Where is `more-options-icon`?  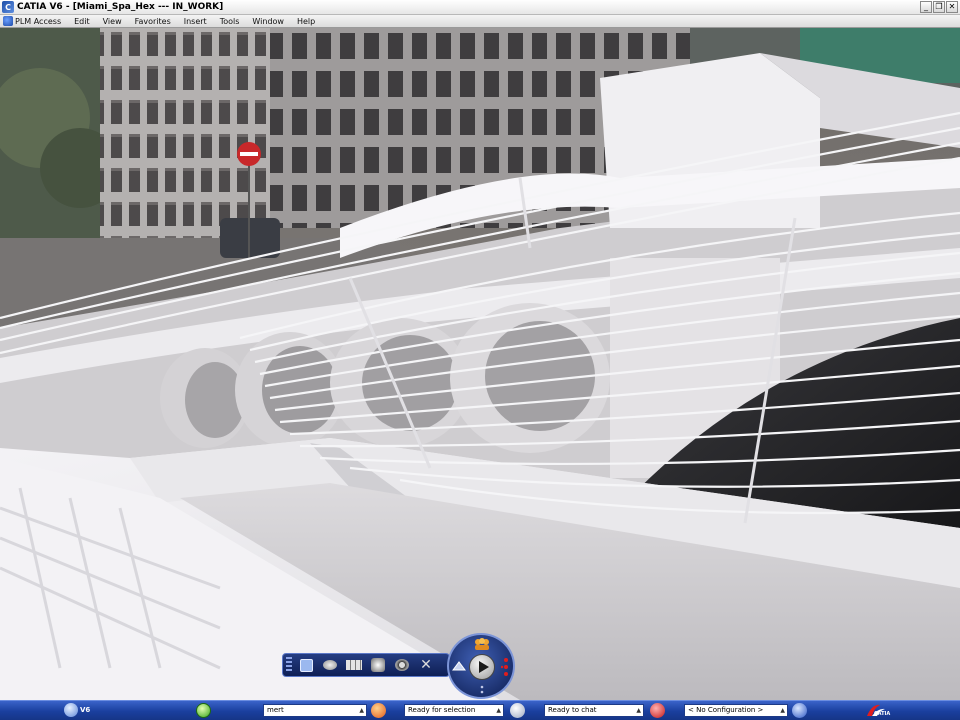 more-options-icon is located at coordinates (506, 667).